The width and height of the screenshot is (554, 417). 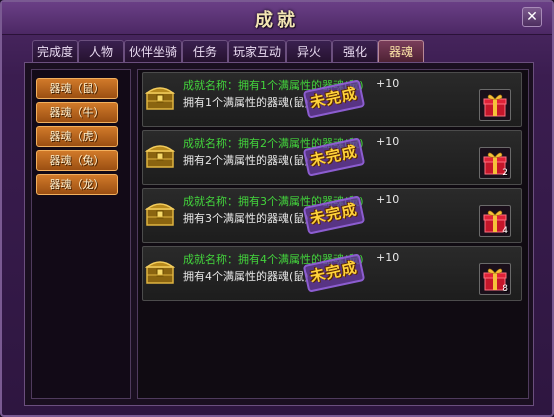 What do you see at coordinates (505, 231) in the screenshot?
I see `reward-count: 4` at bounding box center [505, 231].